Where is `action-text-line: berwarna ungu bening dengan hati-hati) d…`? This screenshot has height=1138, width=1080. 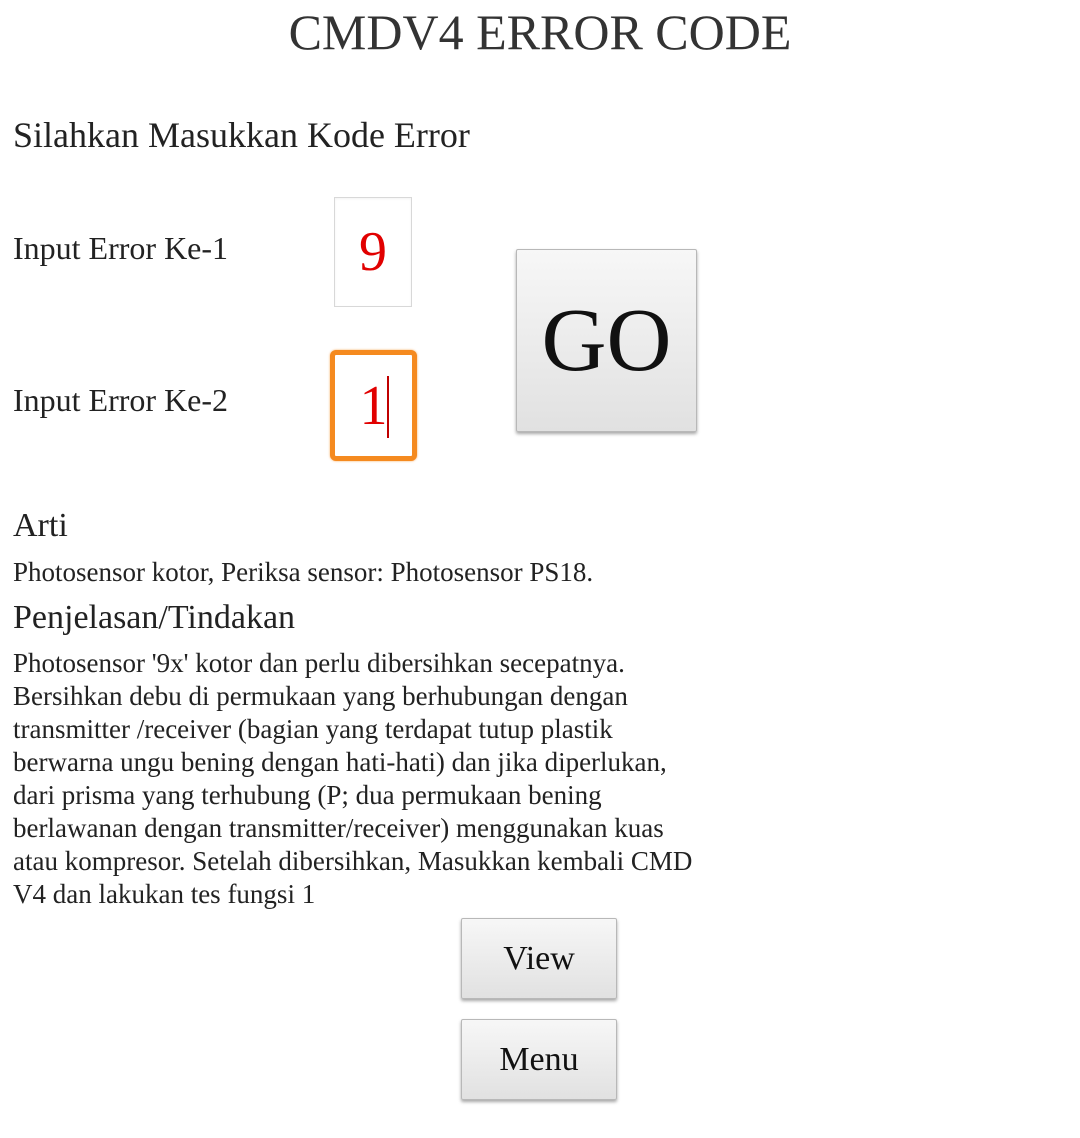 action-text-line: berwarna ungu bening dengan hati-hati) d… is located at coordinates (340, 762).